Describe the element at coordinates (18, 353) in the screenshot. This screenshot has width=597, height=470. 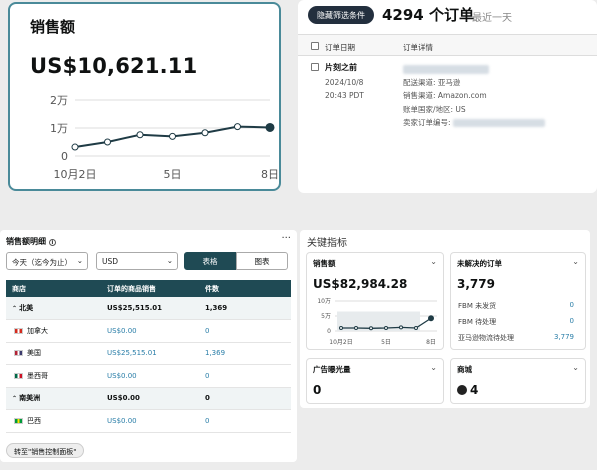
I see `us-flag-icon` at that location.